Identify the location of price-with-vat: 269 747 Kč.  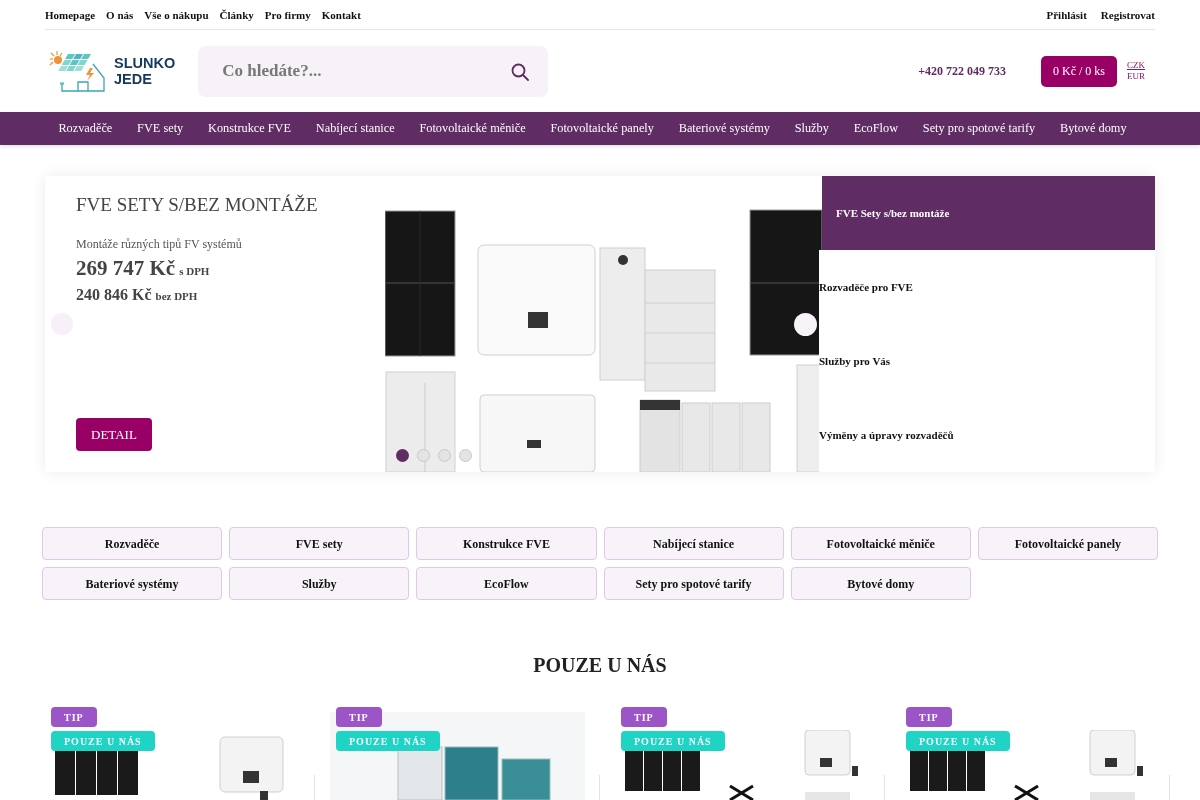
(126, 268).